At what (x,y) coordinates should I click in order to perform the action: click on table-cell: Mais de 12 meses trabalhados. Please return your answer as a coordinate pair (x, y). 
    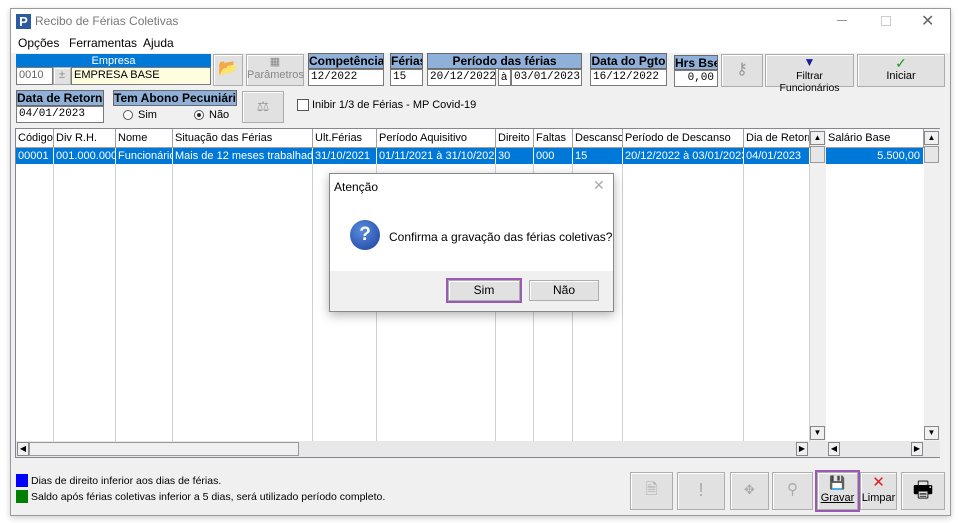
    Looking at the image, I should click on (243, 156).